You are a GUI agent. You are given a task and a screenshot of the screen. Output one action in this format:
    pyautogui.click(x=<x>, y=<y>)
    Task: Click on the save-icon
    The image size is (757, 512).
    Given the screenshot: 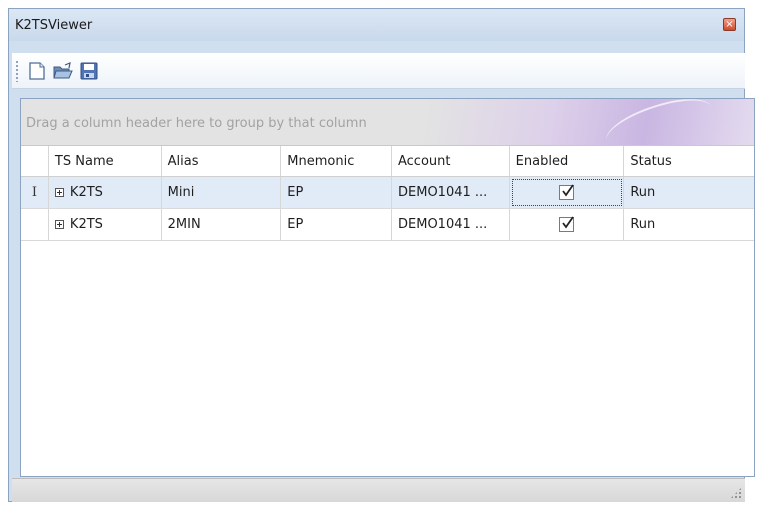 What is the action you would take?
    pyautogui.click(x=89, y=71)
    